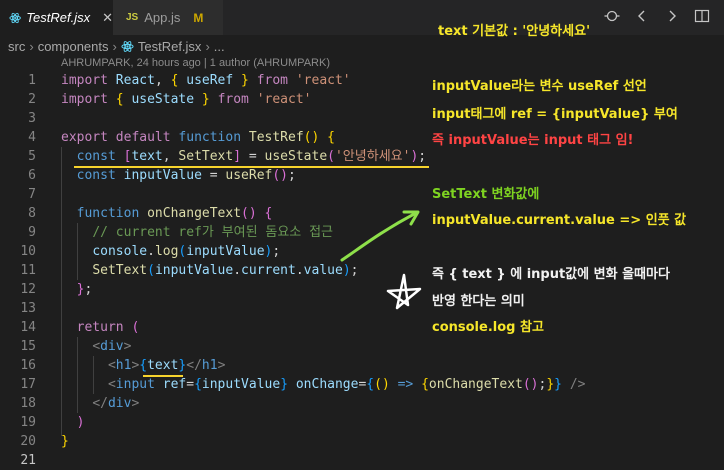  Describe the element at coordinates (32, 118) in the screenshot. I see `line-number: 3` at that location.